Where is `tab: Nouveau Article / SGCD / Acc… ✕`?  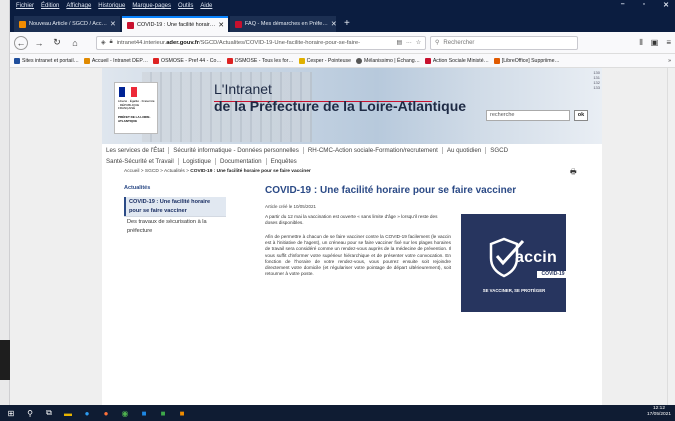
tab: Nouveau Article / SGCD / Acc… ✕ is located at coordinates (67, 24).